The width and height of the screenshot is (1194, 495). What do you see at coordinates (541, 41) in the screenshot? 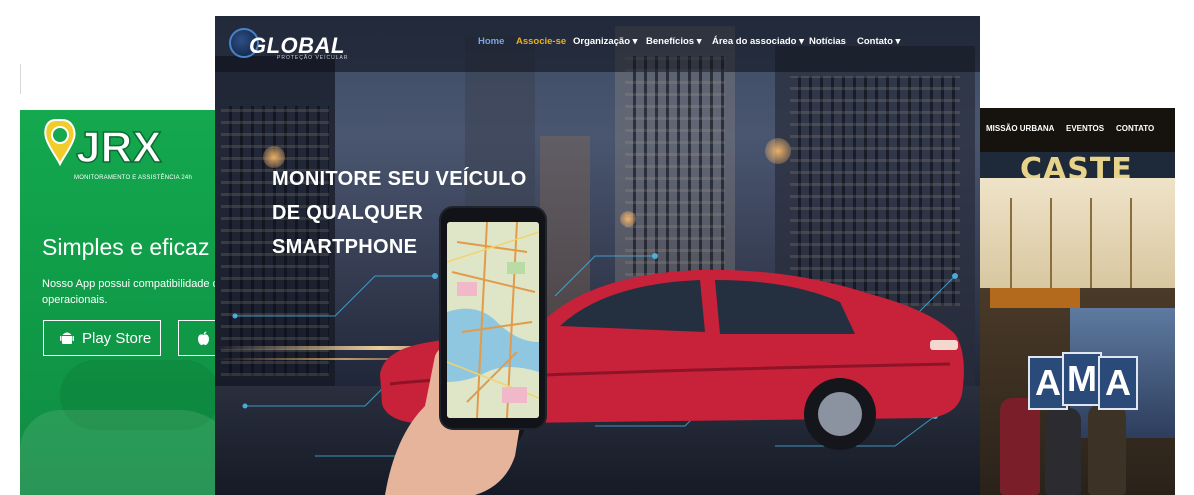
I see `nav-item-associe-se: Associe-se` at bounding box center [541, 41].